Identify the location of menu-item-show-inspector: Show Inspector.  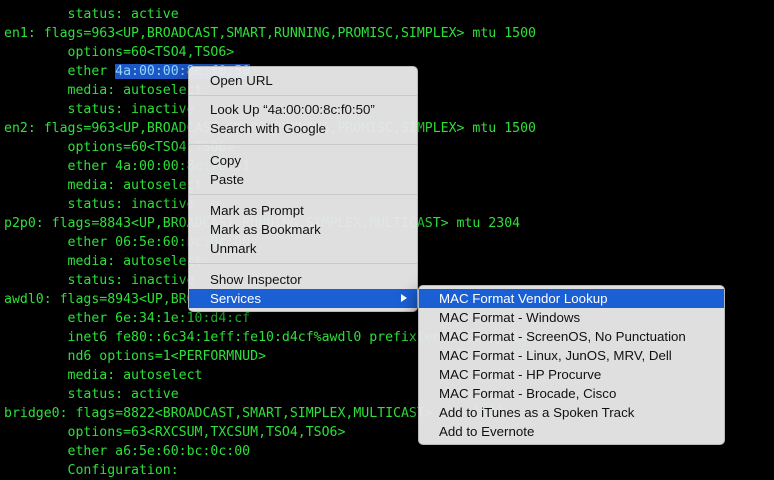
(303, 279).